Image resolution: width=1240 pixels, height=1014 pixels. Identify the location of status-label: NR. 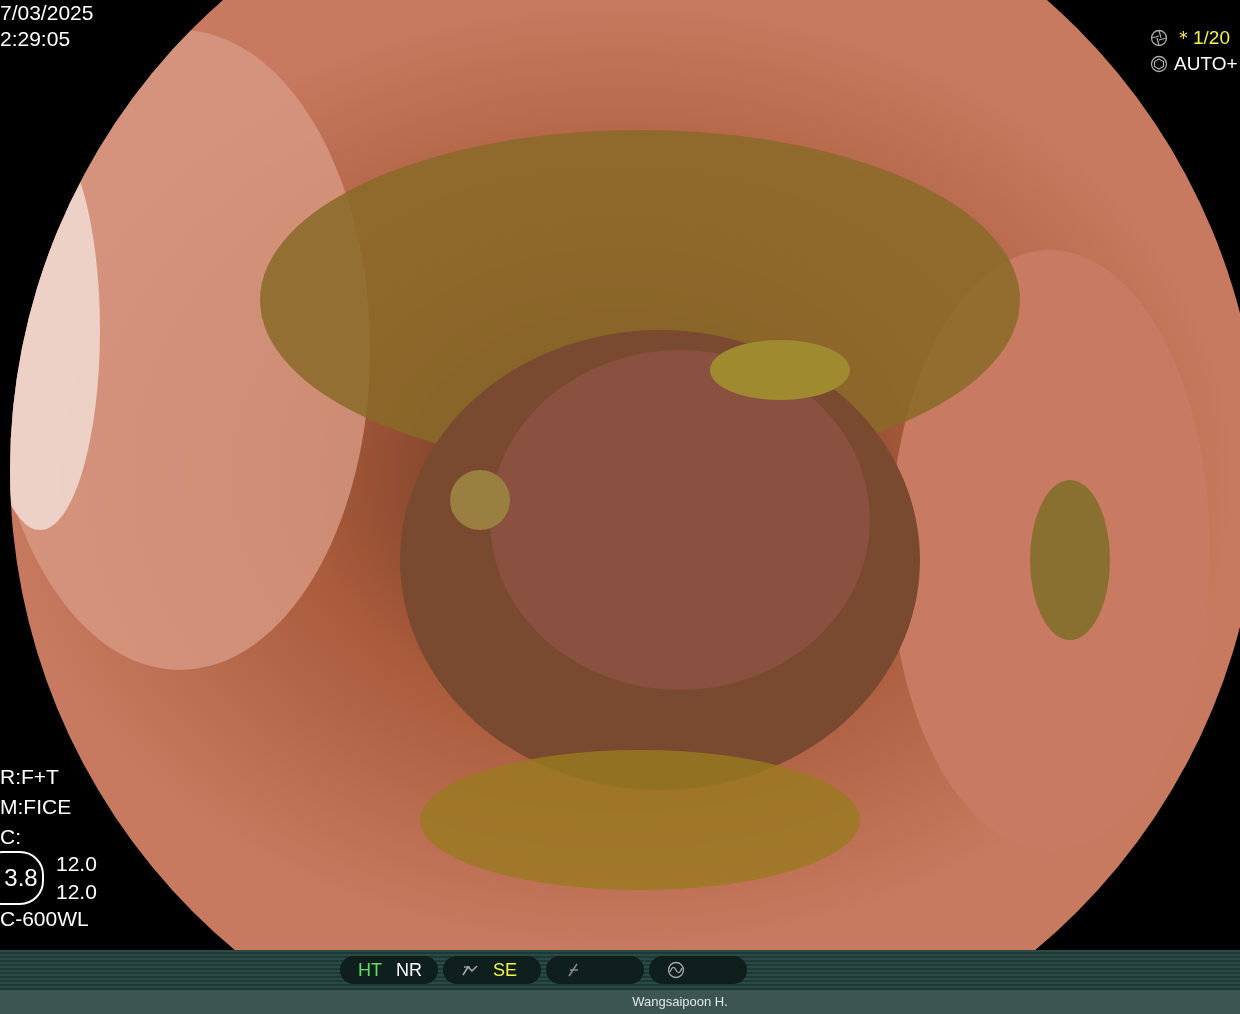
(409, 970).